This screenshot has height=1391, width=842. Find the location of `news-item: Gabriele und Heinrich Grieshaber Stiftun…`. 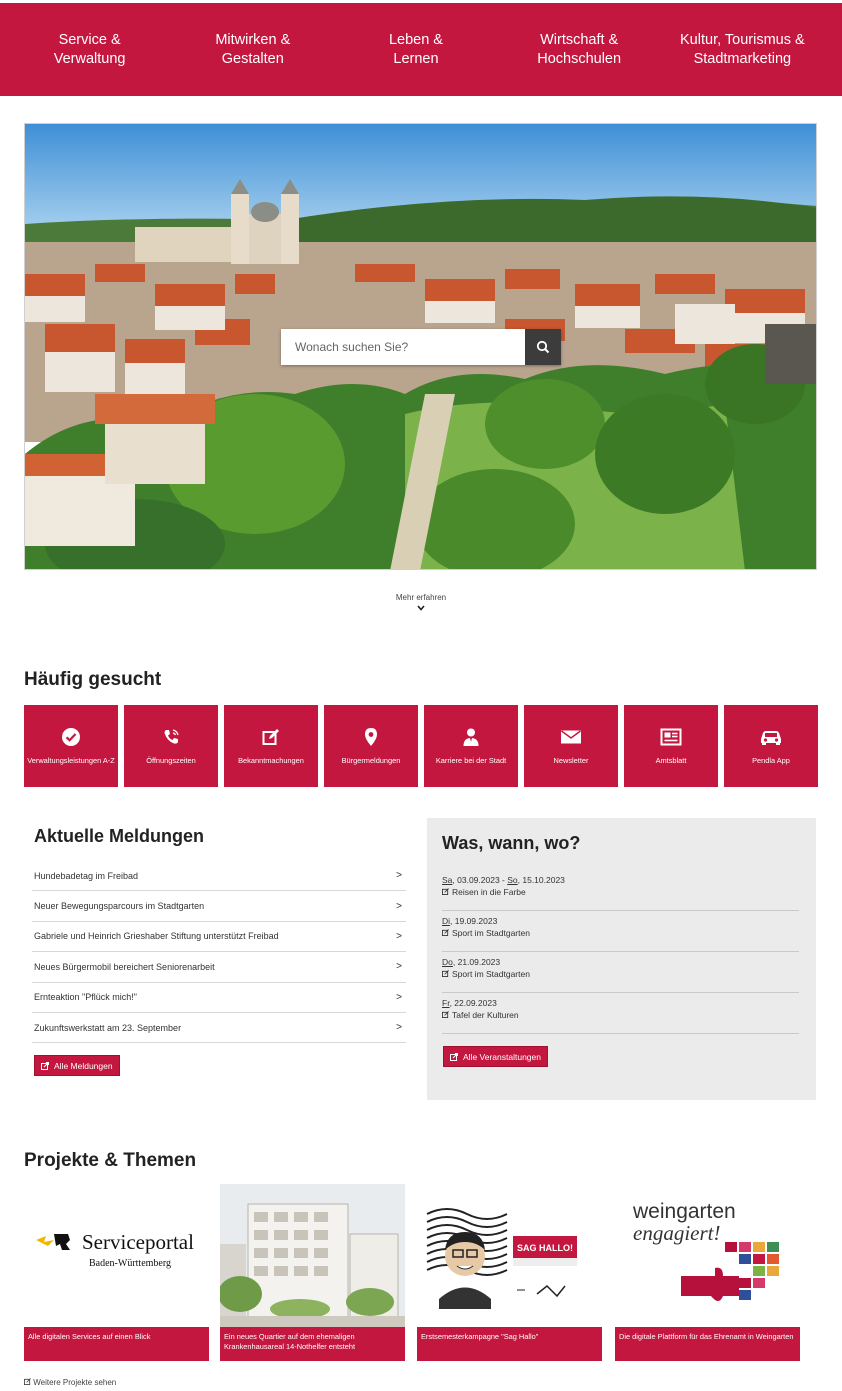

news-item: Gabriele und Heinrich Grieshaber Stiftun… is located at coordinates (219, 937).